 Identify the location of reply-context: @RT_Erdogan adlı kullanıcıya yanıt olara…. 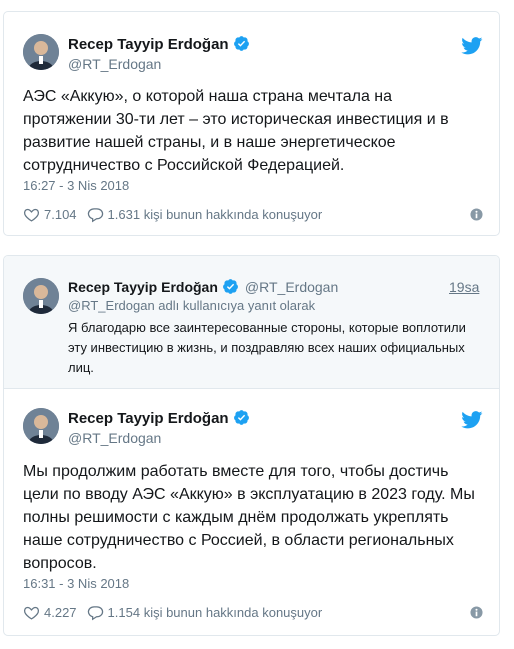
(192, 305).